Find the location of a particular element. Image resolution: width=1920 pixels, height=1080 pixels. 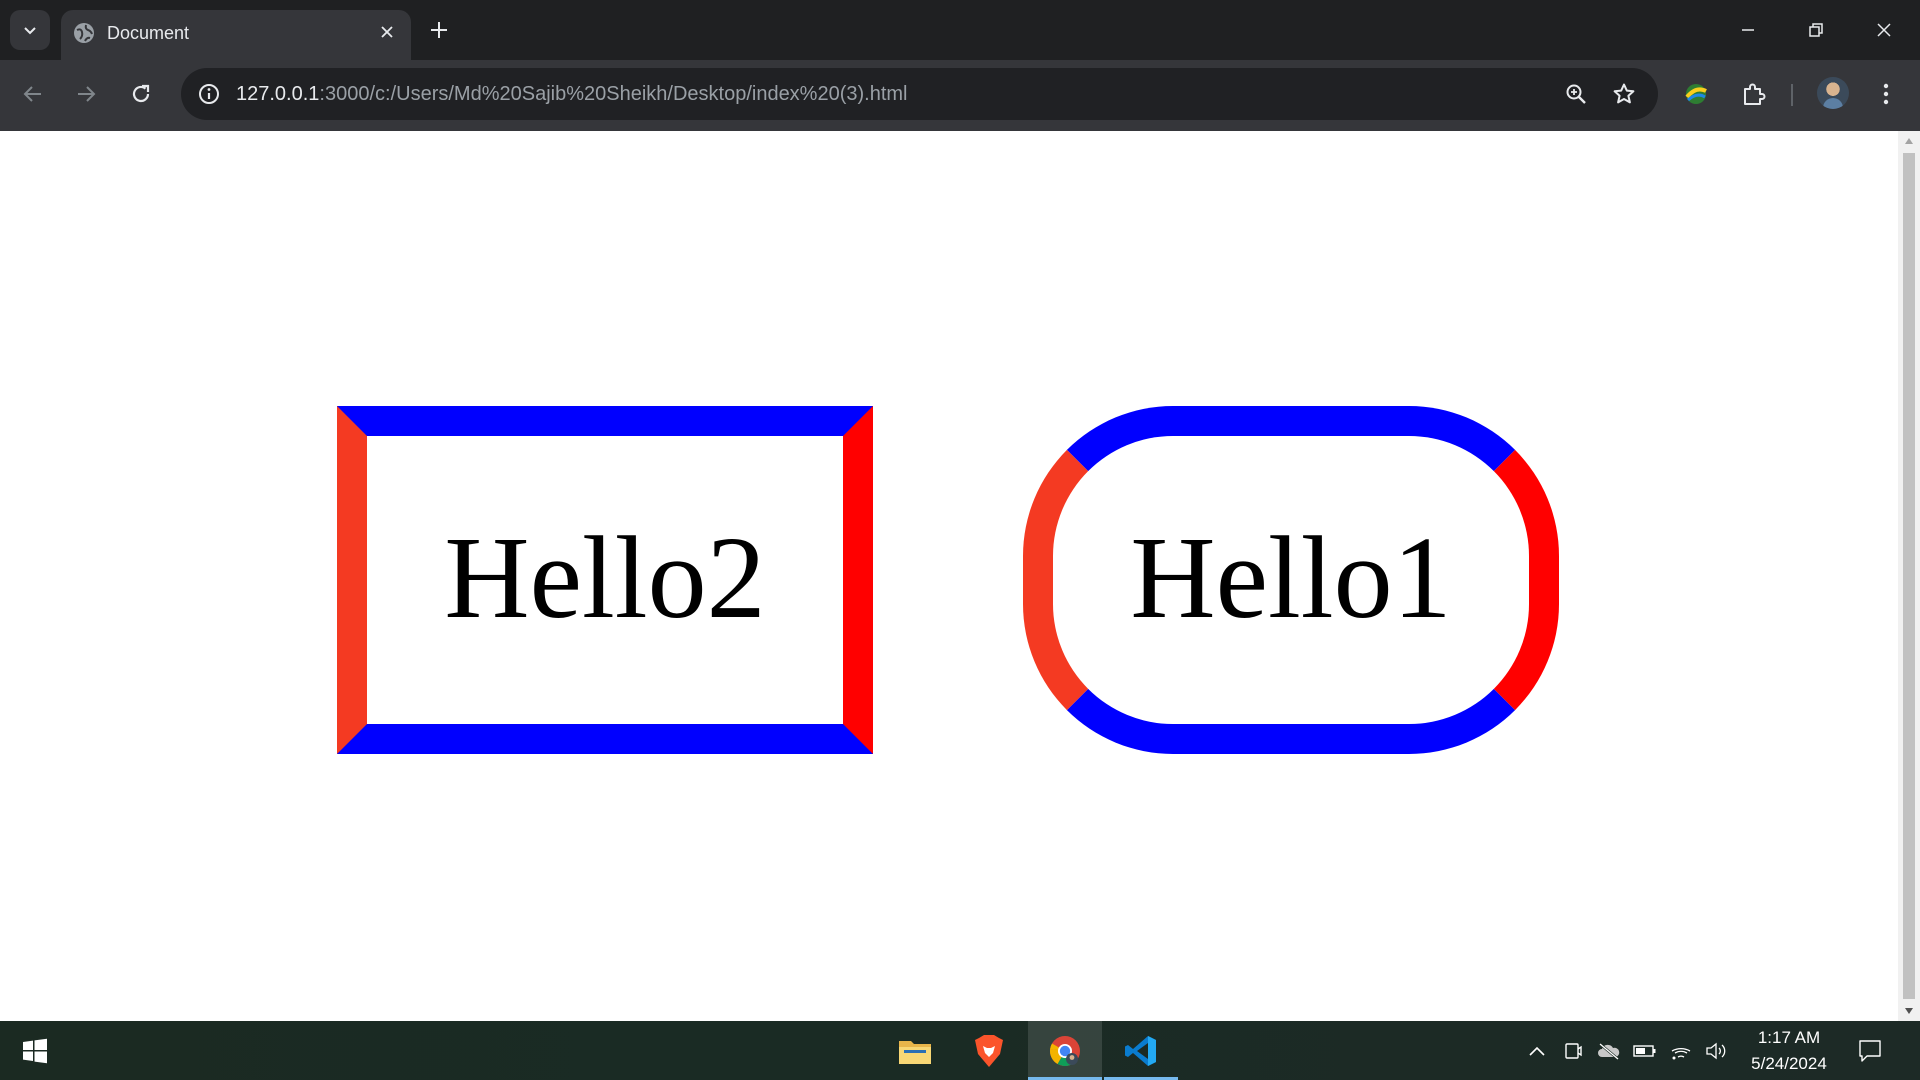

taskbar-app-file-explorer is located at coordinates (915, 1050).